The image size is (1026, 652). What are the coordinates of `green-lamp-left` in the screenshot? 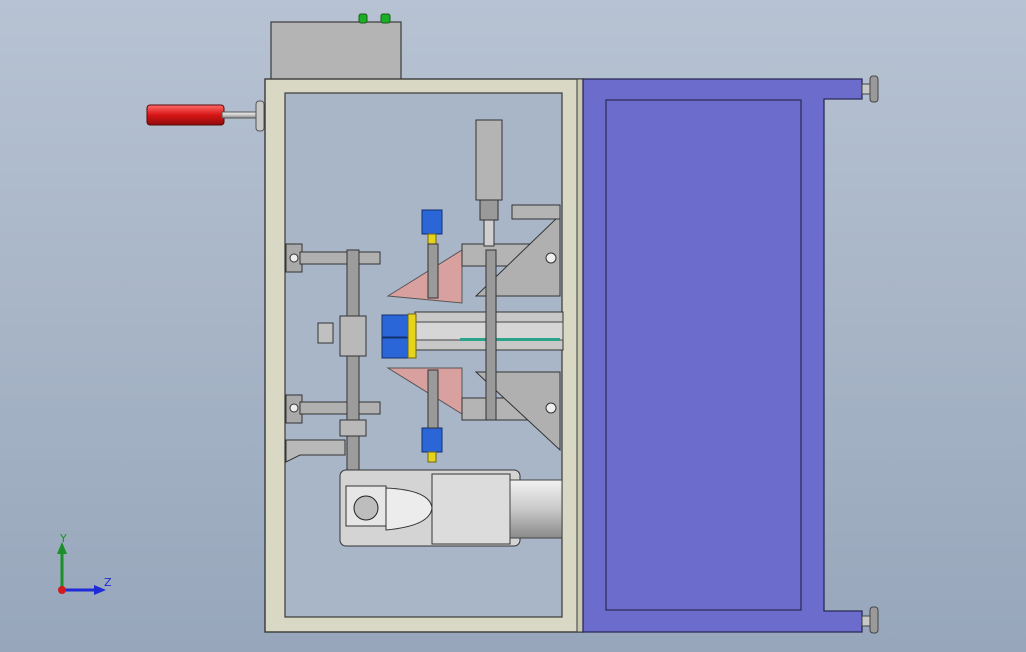 It's located at (363, 18).